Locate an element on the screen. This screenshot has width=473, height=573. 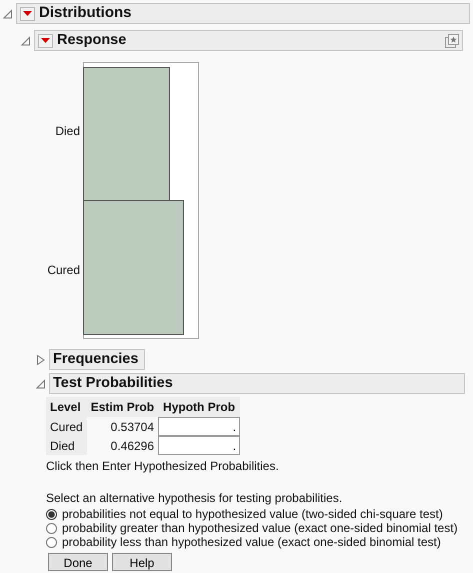
column-header: Estim Prob is located at coordinates (122, 407).